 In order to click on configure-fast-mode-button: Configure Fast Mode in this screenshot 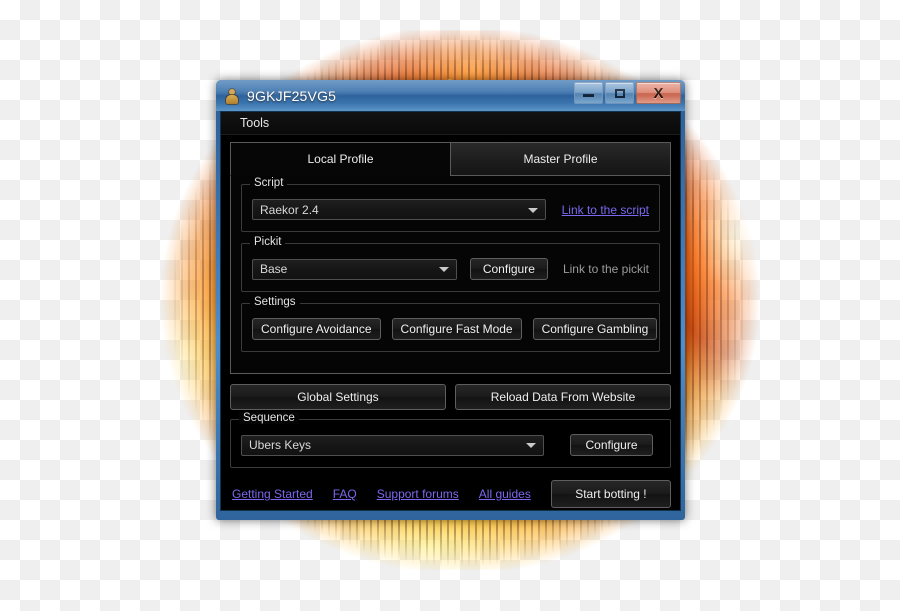, I will do `click(456, 329)`.